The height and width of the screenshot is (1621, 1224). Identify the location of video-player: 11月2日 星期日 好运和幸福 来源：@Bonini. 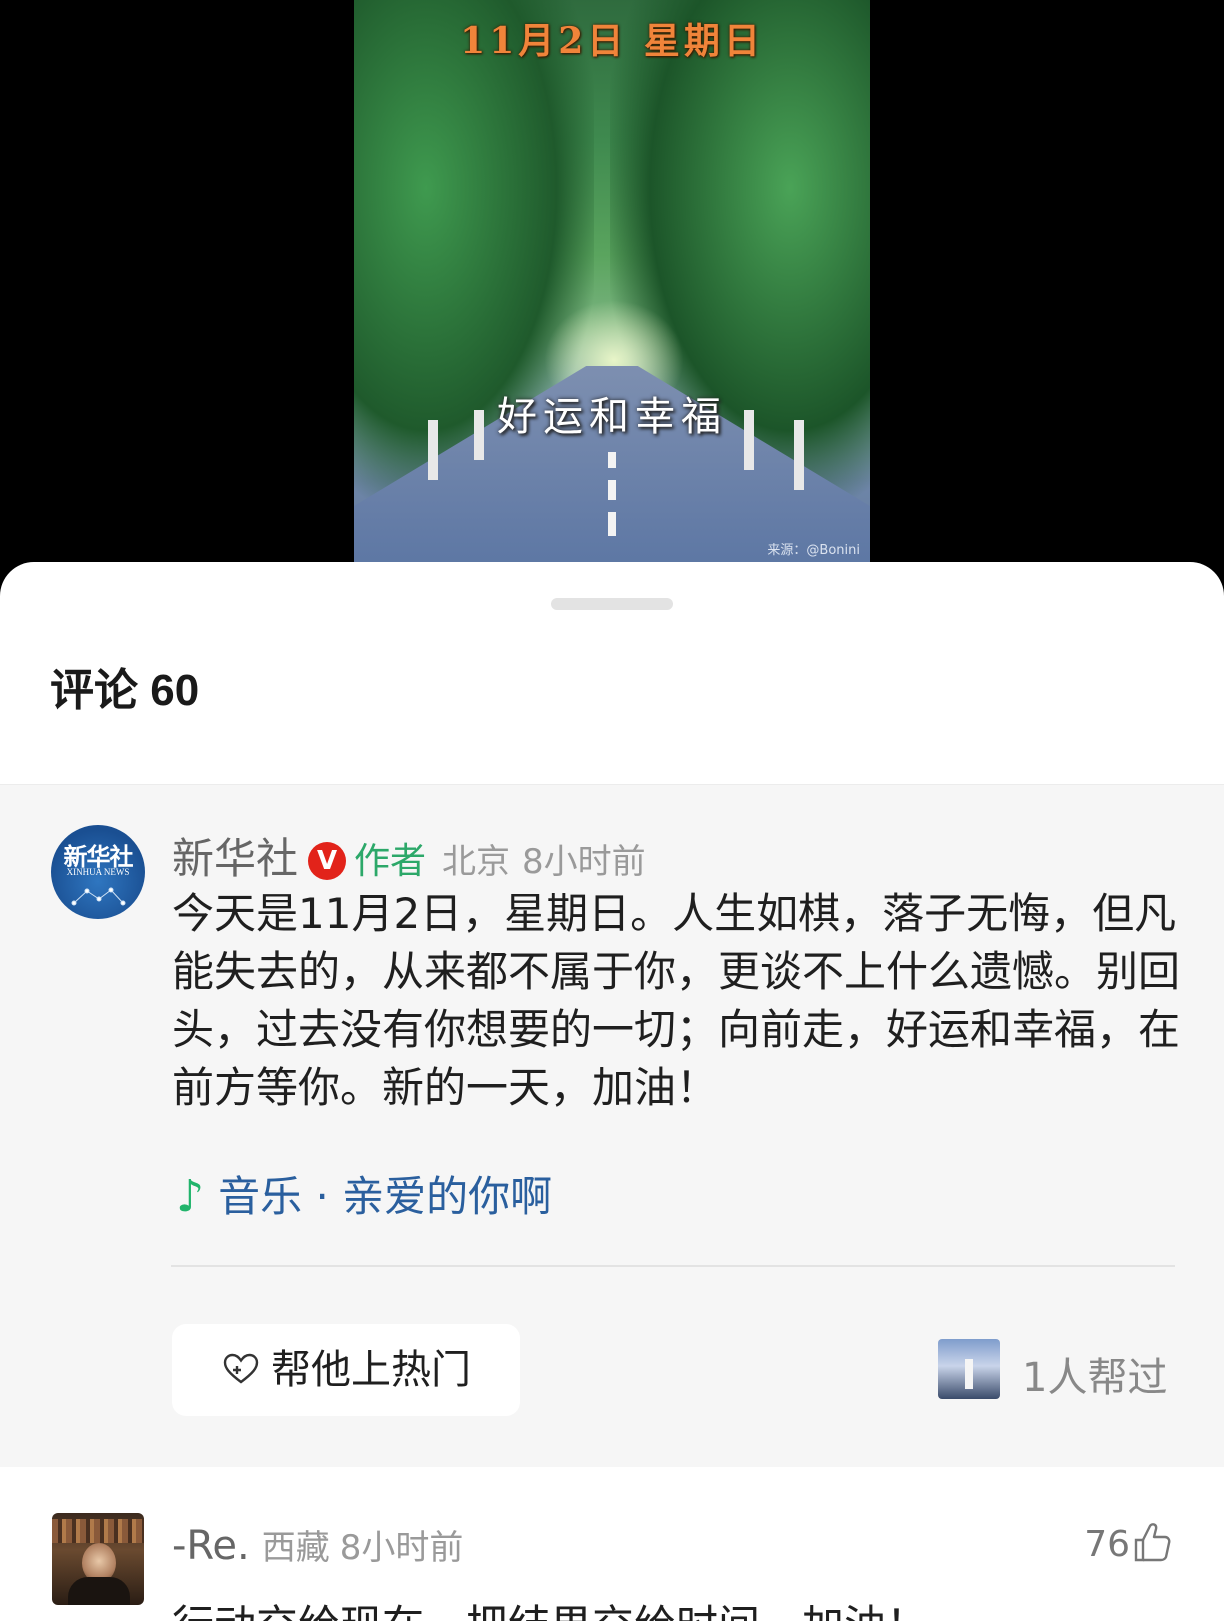
(612, 283).